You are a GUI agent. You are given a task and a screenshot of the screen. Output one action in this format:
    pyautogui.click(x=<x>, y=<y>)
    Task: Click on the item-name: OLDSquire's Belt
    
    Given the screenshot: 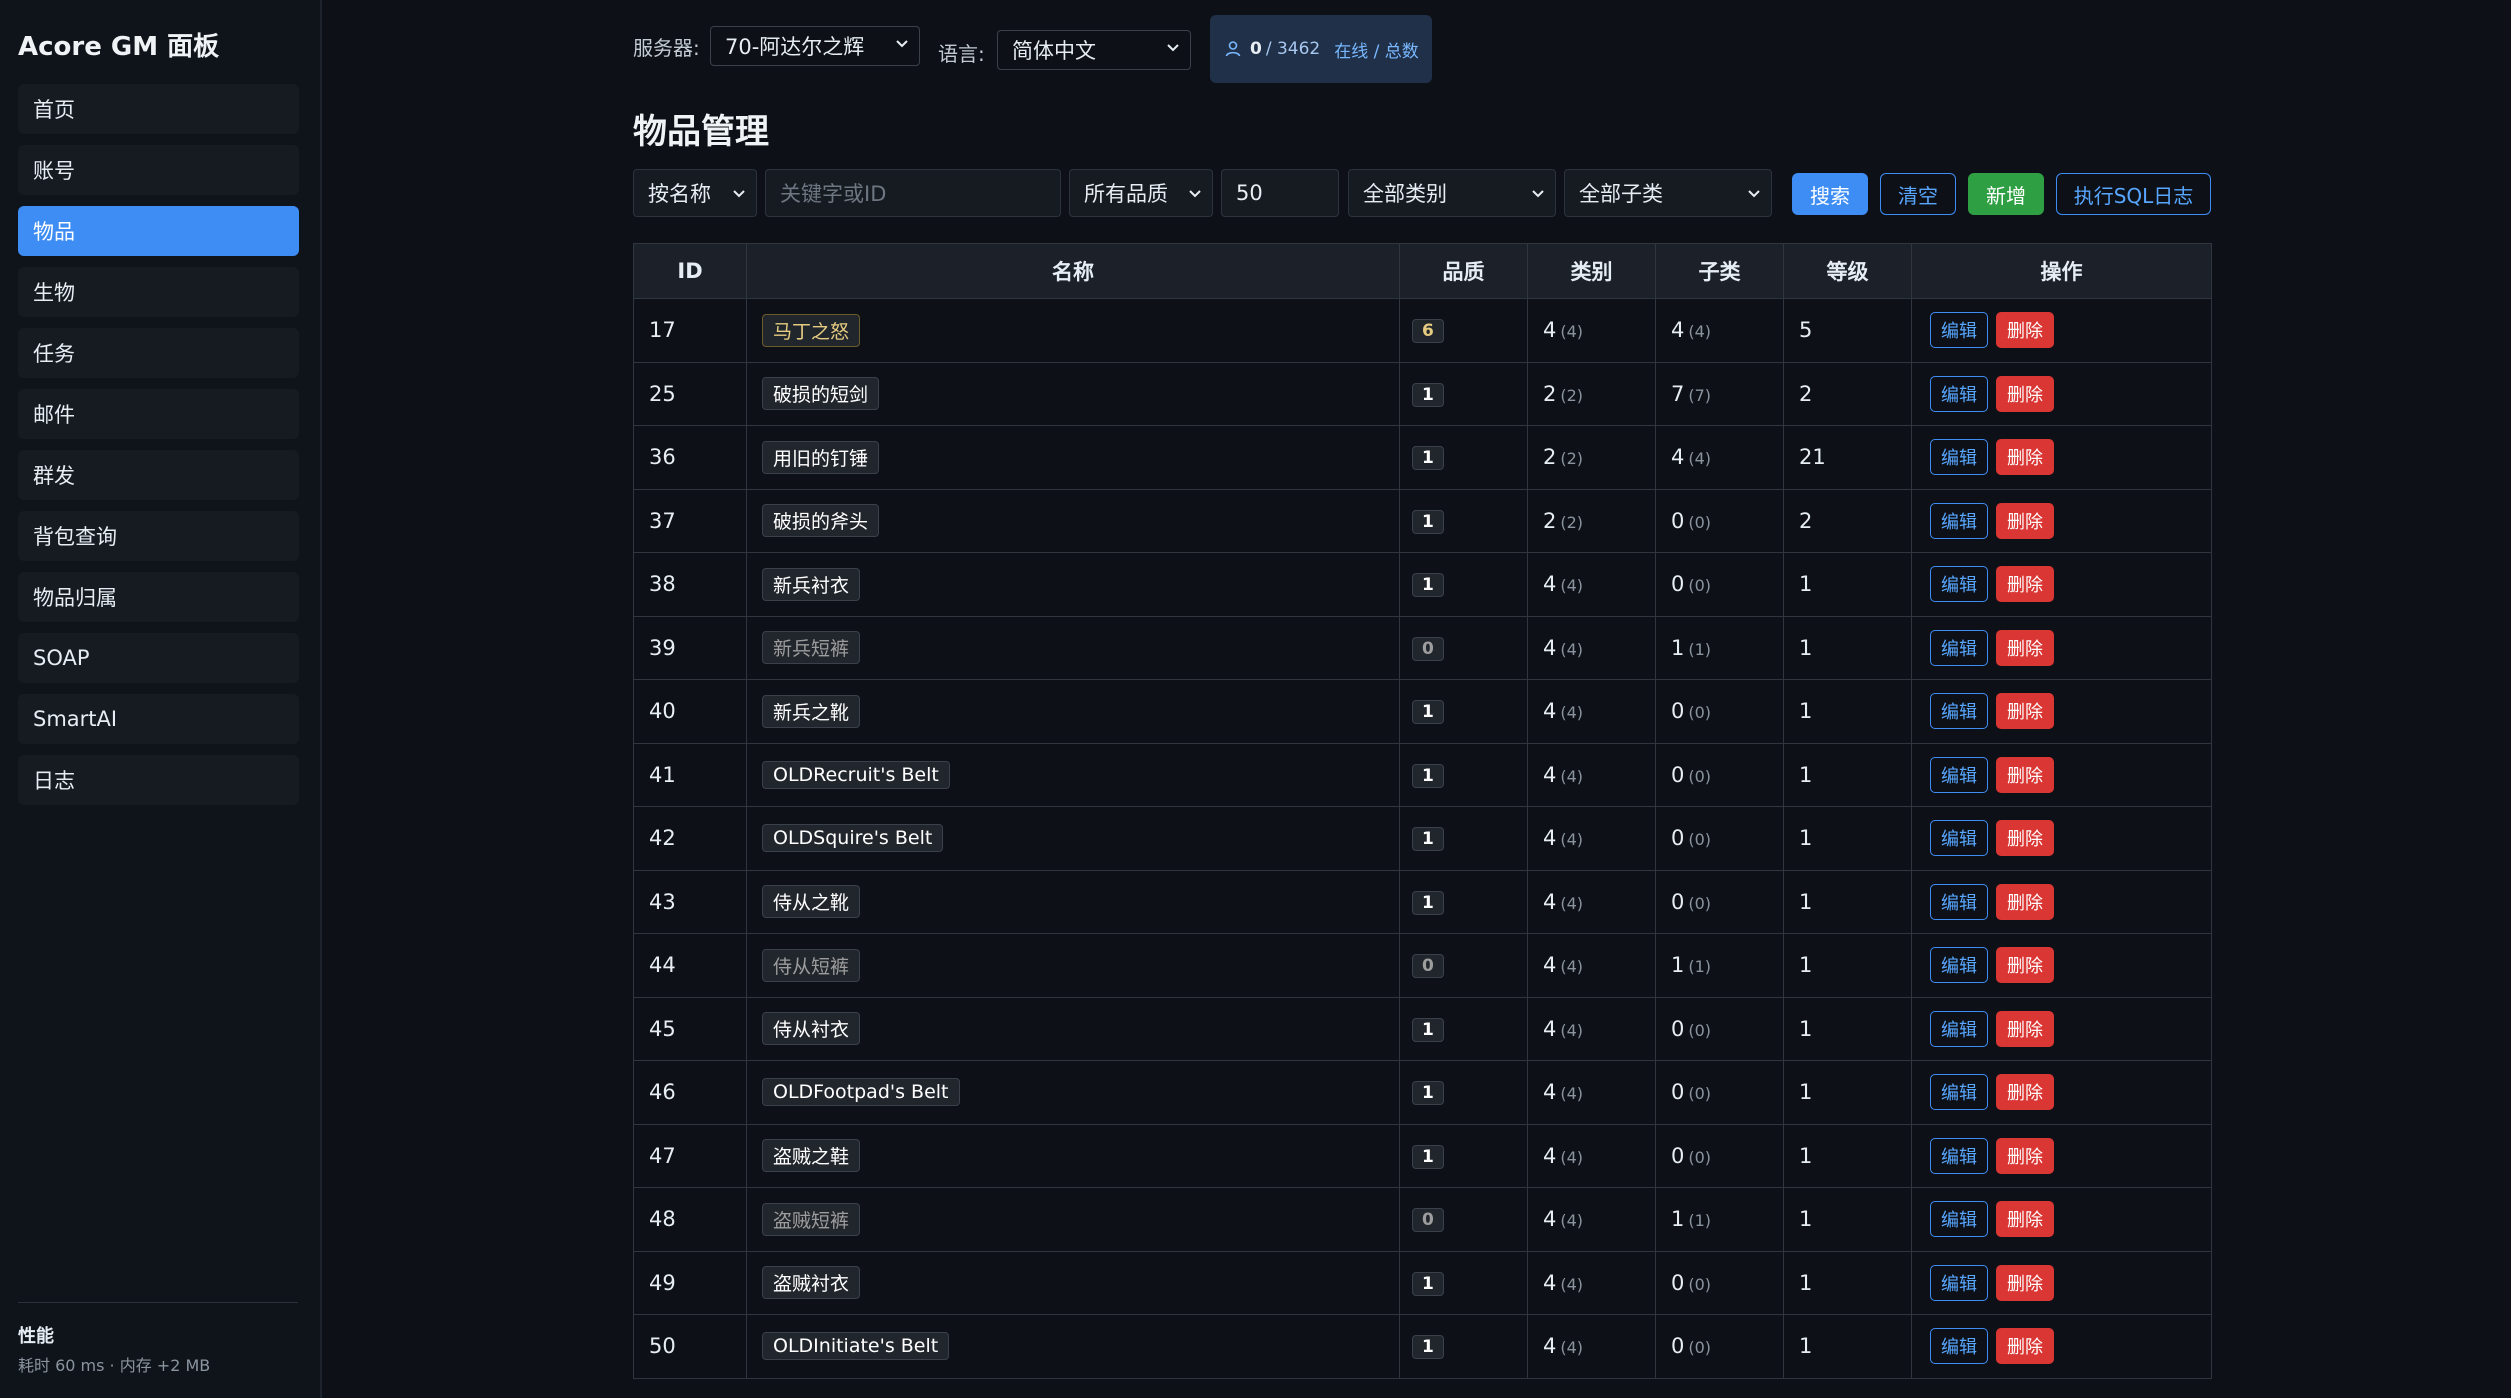 What is the action you would take?
    pyautogui.click(x=853, y=838)
    